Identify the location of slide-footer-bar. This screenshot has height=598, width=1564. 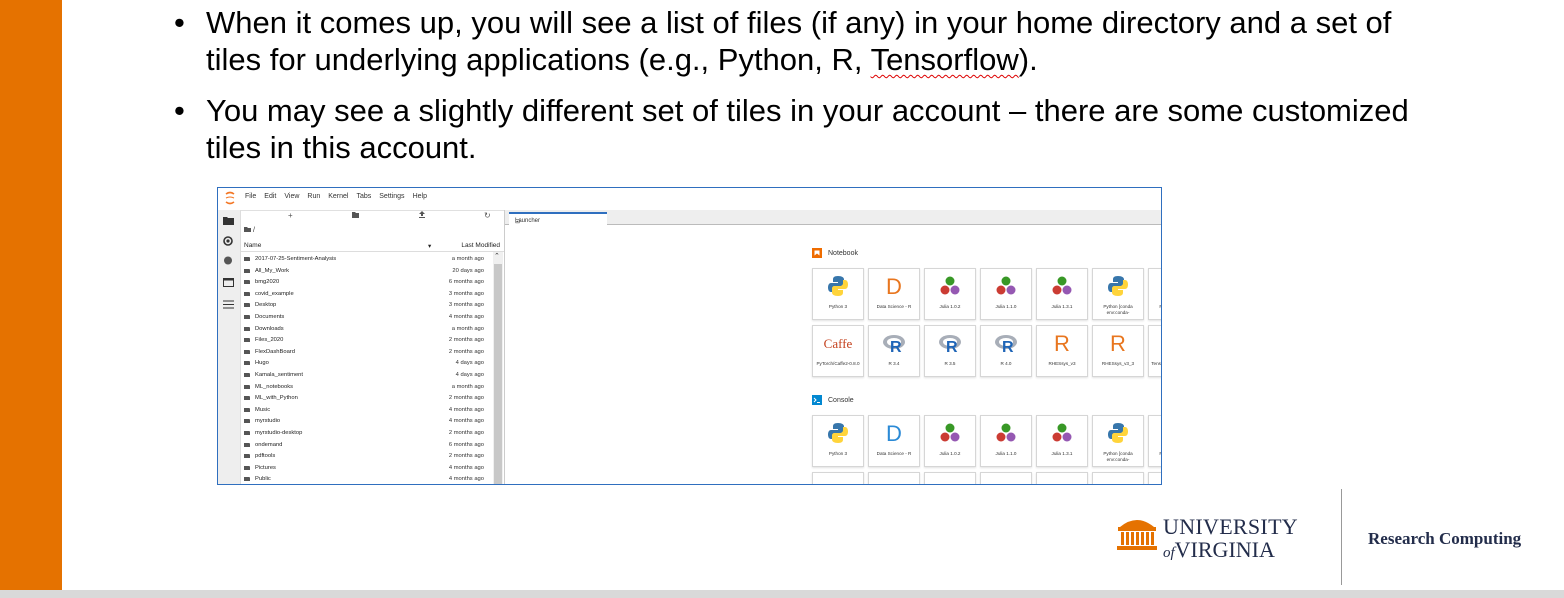
(782, 594).